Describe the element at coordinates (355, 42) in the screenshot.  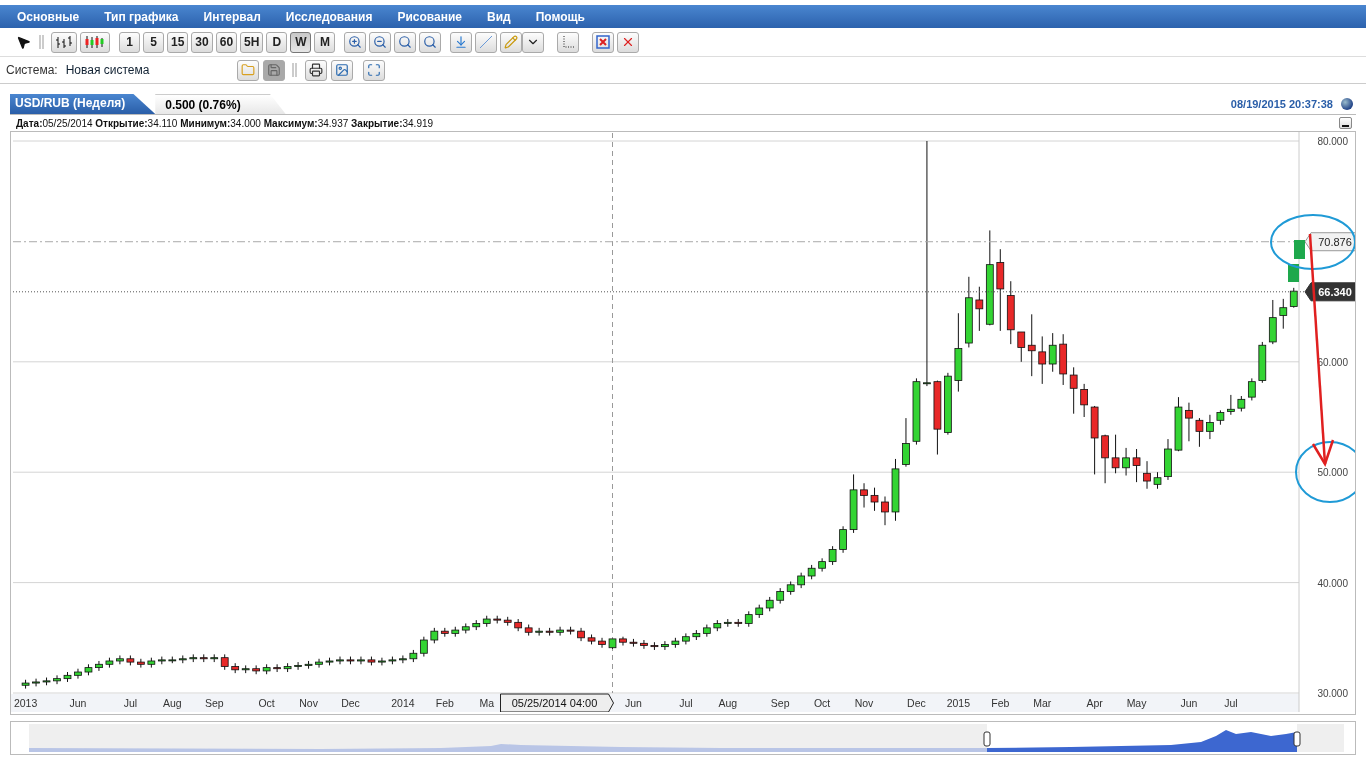
I see `zoom-in-button` at that location.